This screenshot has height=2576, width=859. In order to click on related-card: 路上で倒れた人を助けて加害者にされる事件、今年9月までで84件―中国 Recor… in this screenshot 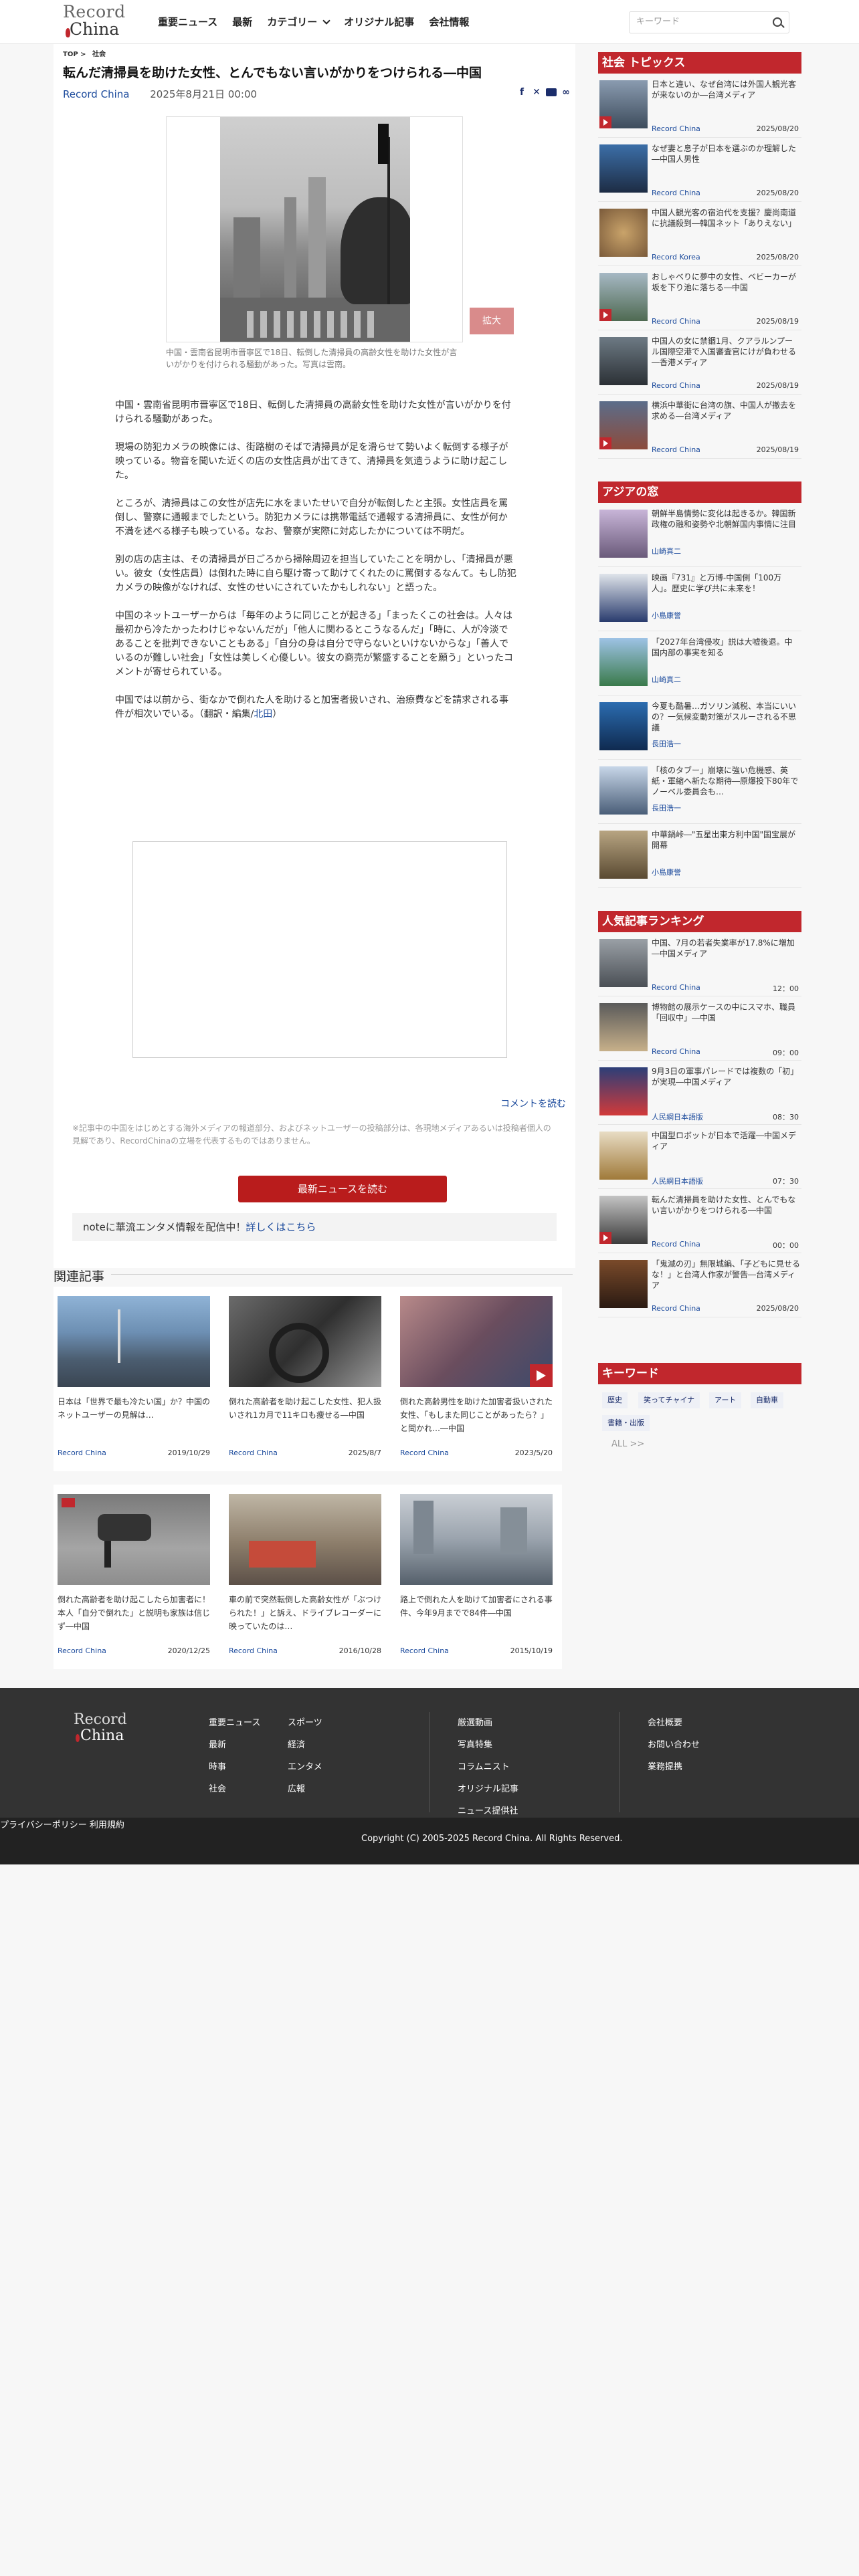, I will do `click(476, 1575)`.